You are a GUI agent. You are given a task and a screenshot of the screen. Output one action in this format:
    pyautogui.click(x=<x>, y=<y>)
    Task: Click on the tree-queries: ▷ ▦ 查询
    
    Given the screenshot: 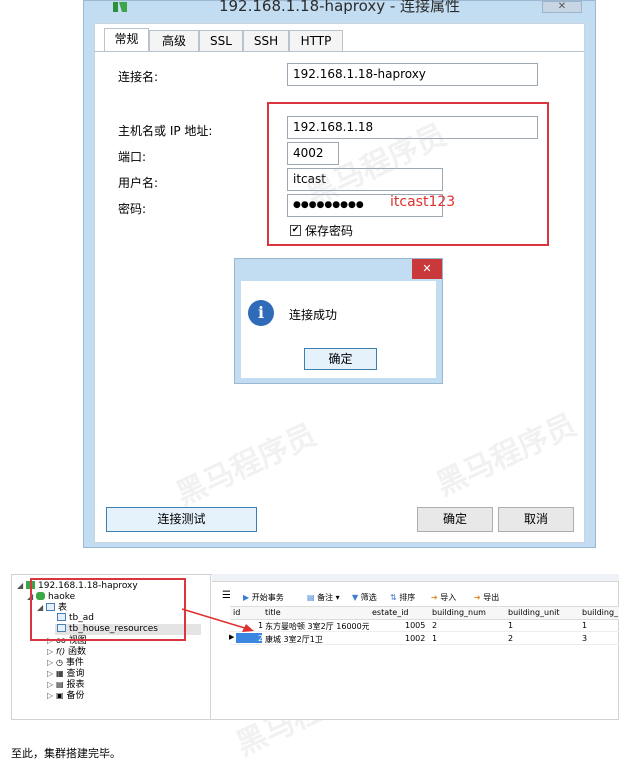 What is the action you would take?
    pyautogui.click(x=65, y=673)
    